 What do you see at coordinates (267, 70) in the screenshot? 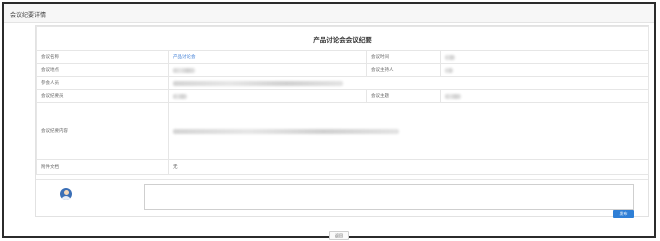
I see `meeting-location-value` at bounding box center [267, 70].